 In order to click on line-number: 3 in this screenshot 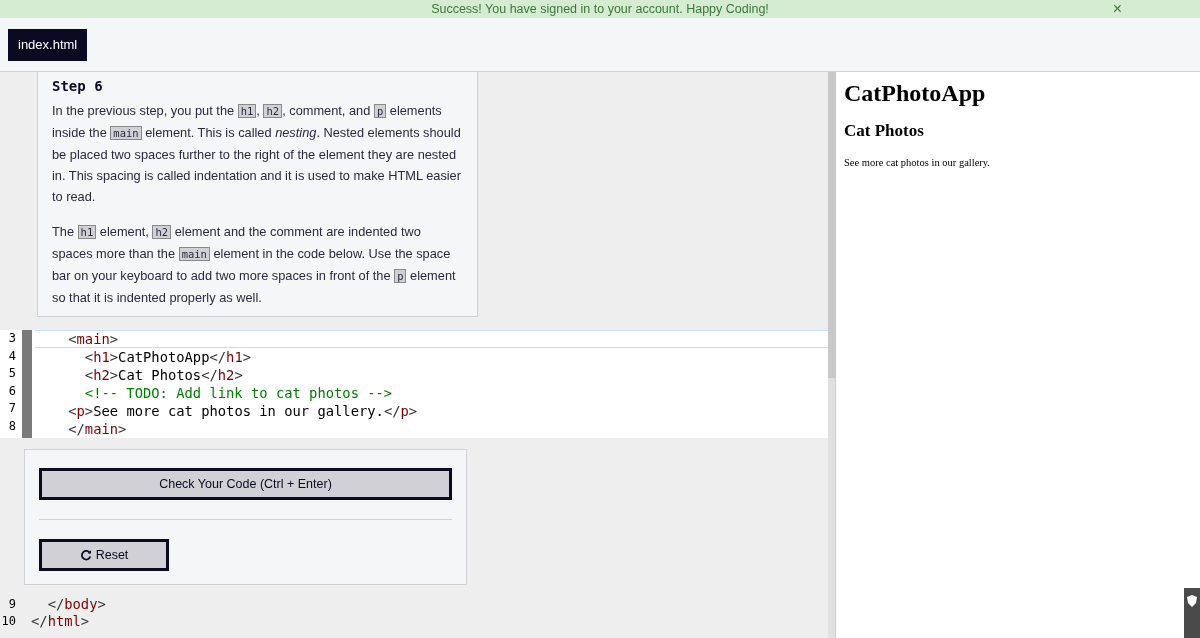, I will do `click(11, 338)`.